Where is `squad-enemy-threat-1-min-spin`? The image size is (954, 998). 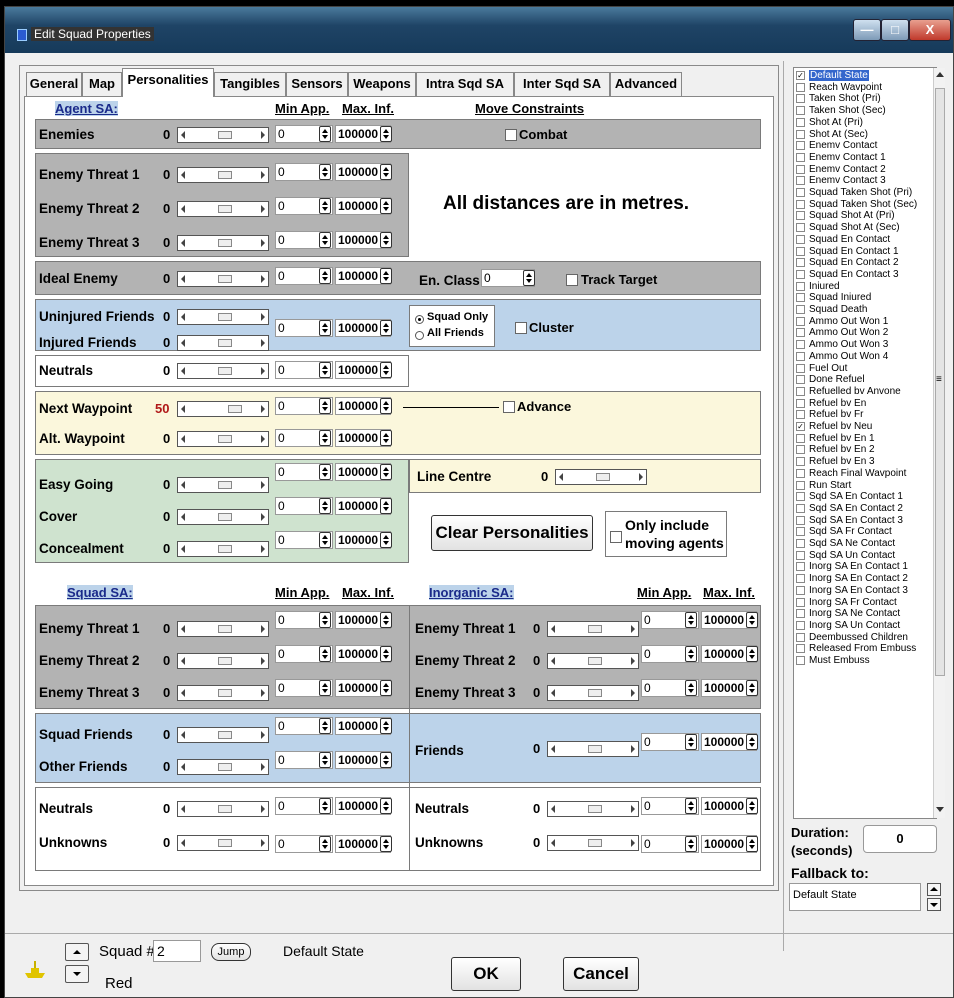 squad-enemy-threat-1-min-spin is located at coordinates (325, 620).